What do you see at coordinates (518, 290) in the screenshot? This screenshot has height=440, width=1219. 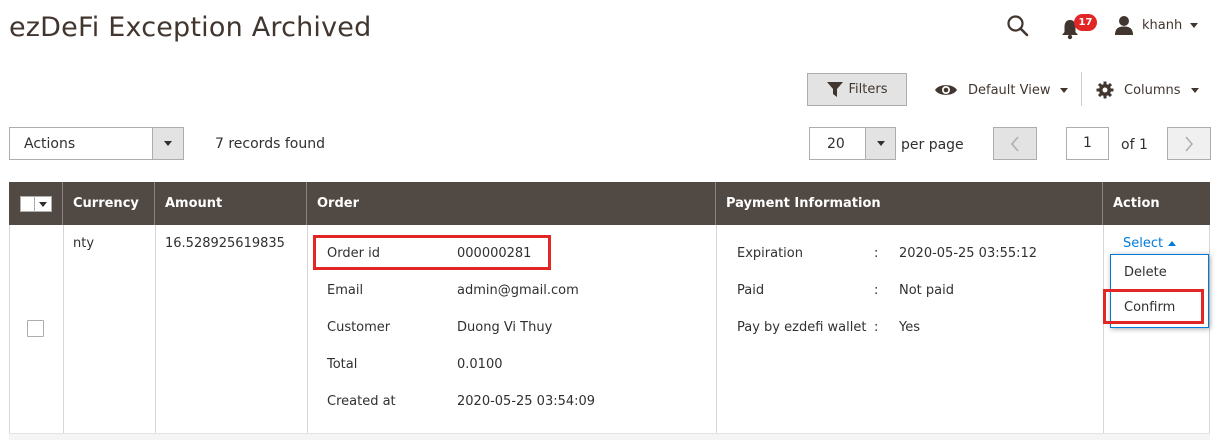 I see `email-value: admin@gmail.com` at bounding box center [518, 290].